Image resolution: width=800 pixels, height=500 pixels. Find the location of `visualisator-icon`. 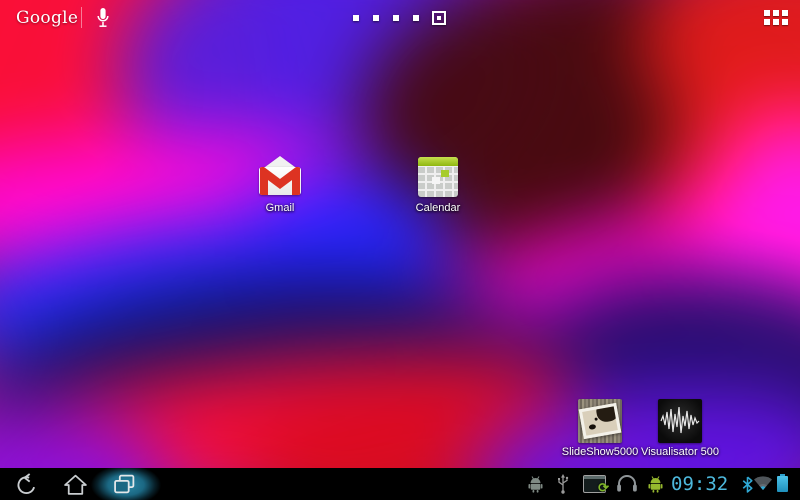

visualisator-icon is located at coordinates (680, 421).